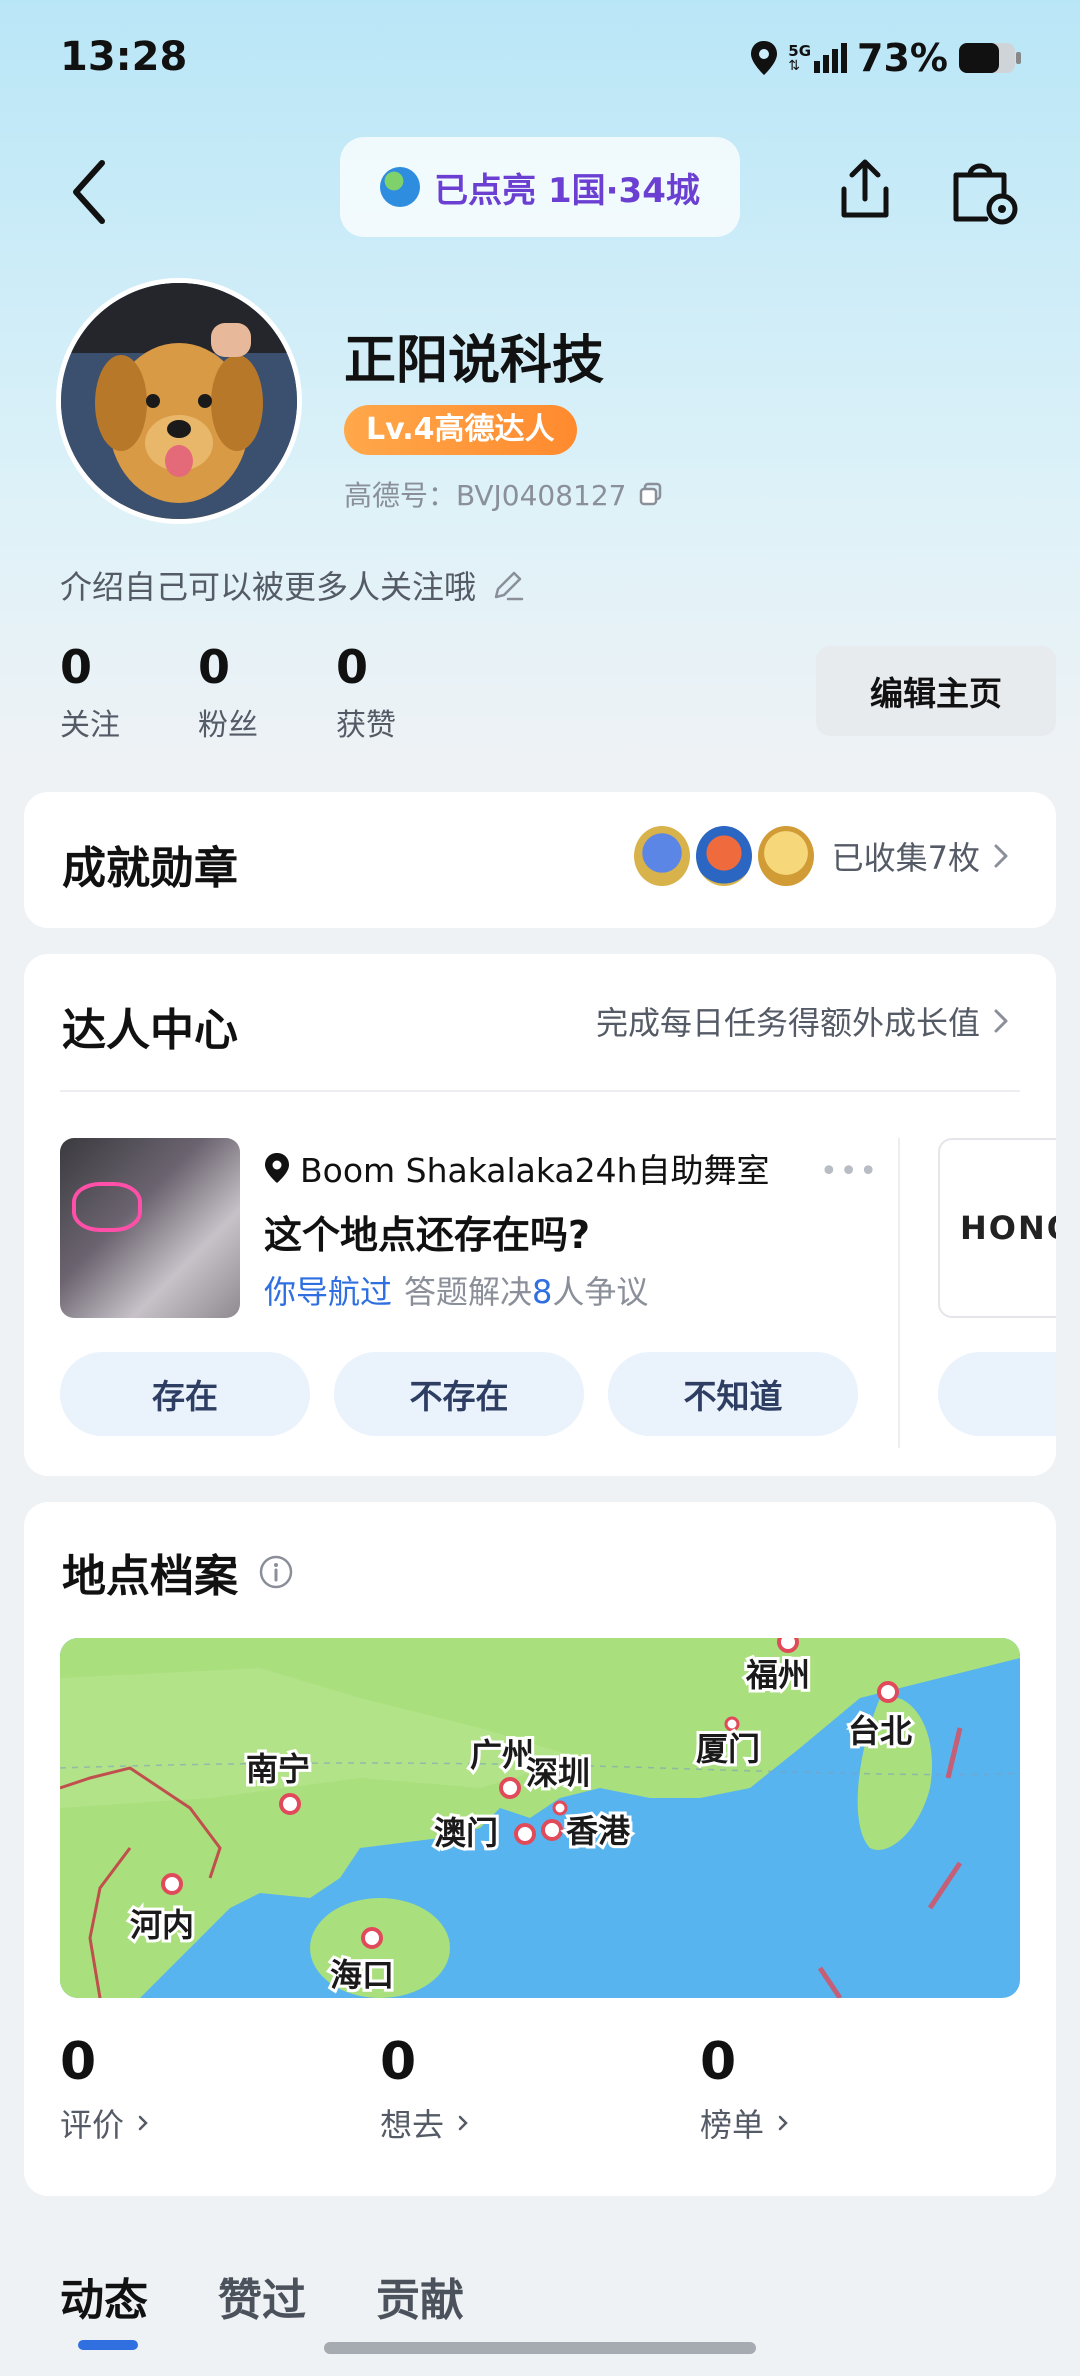 The height and width of the screenshot is (2376, 1080). I want to click on battery-percent: 73%, so click(902, 58).